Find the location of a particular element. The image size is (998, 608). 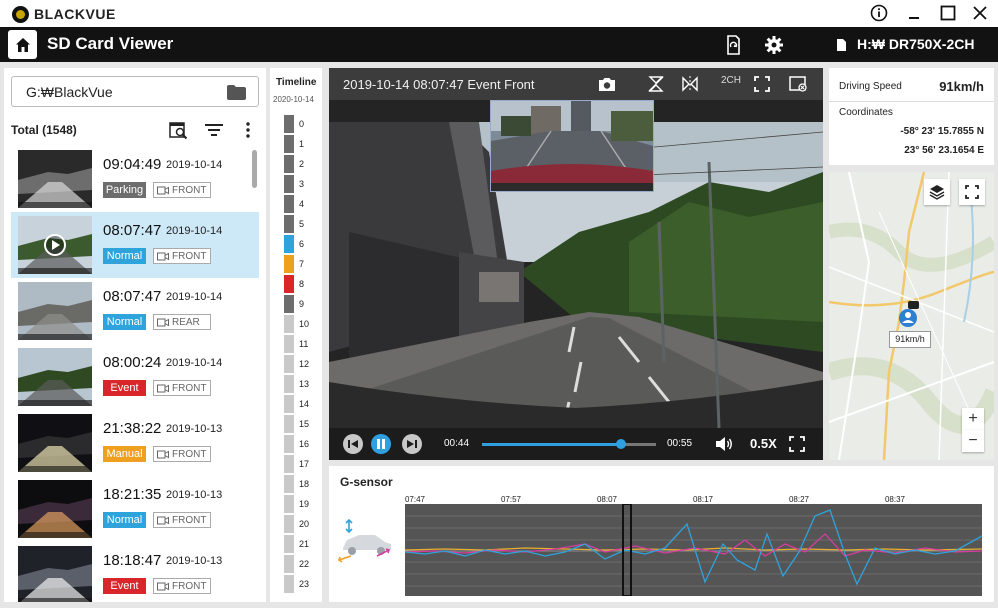

list-scrollbar is located at coordinates (254, 169).